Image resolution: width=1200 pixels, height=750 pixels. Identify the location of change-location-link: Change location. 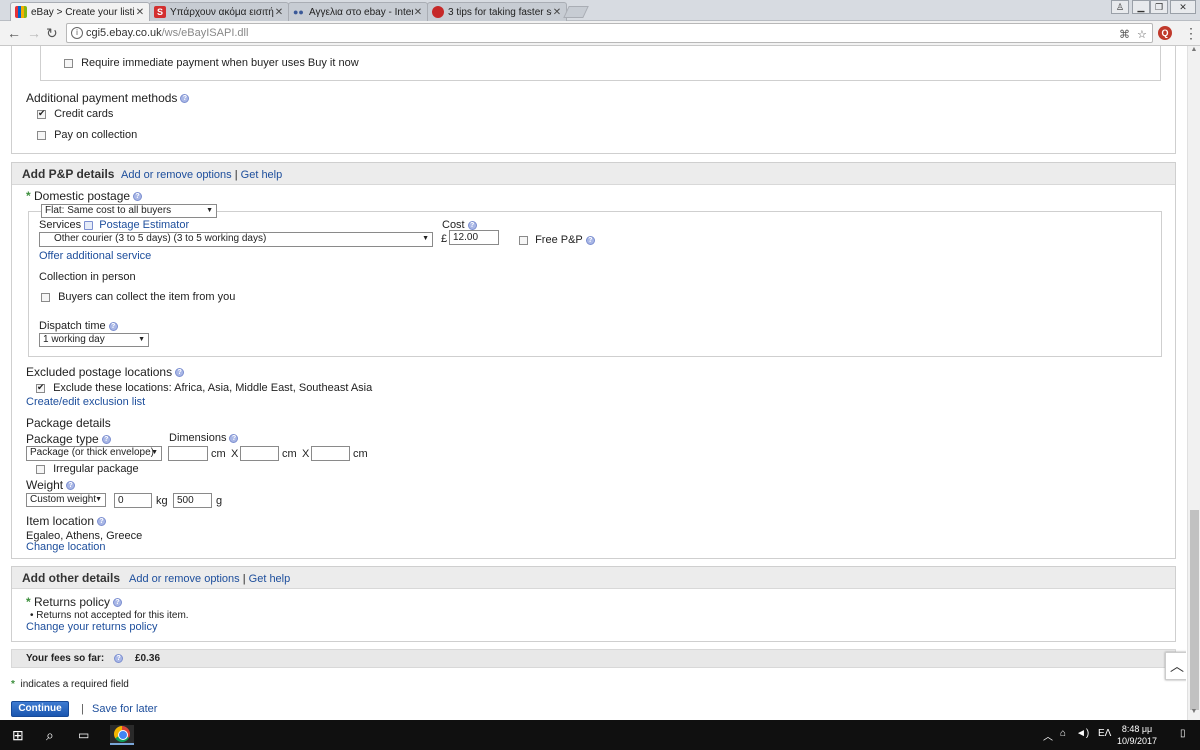
(66, 547).